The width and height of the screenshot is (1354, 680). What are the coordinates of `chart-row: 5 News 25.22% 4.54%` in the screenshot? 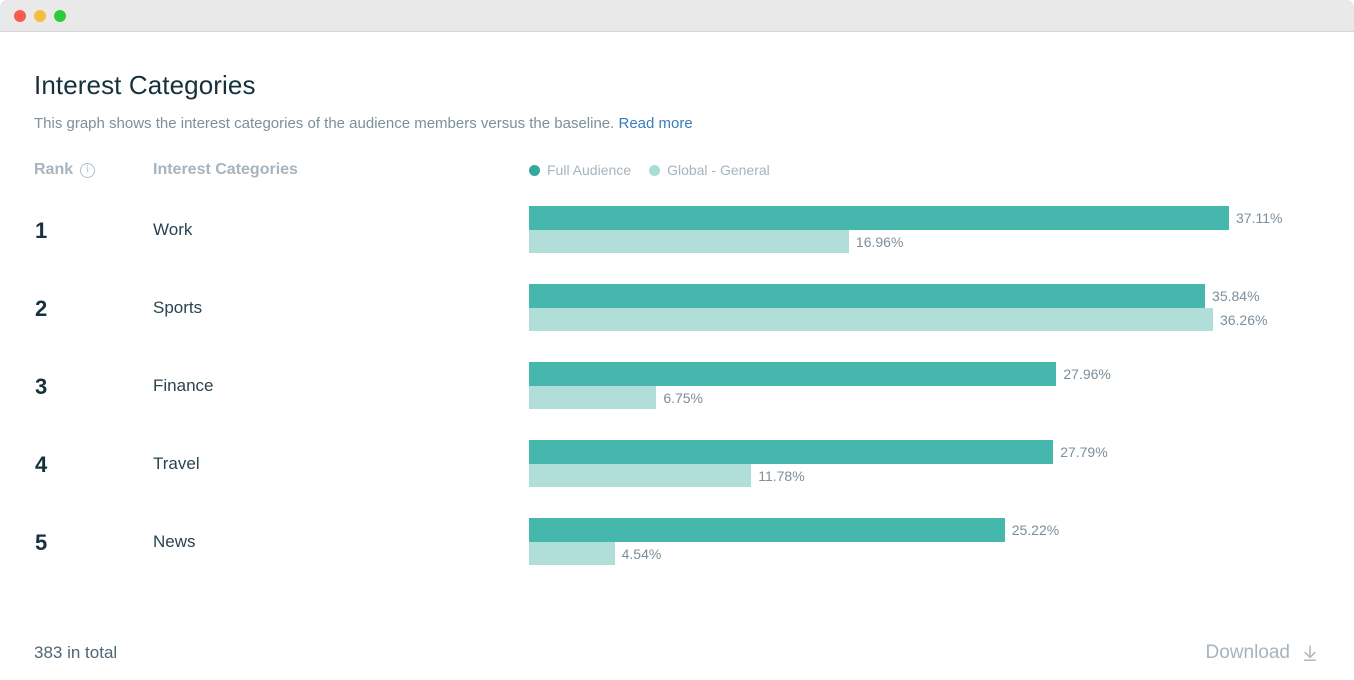 It's located at (677, 557).